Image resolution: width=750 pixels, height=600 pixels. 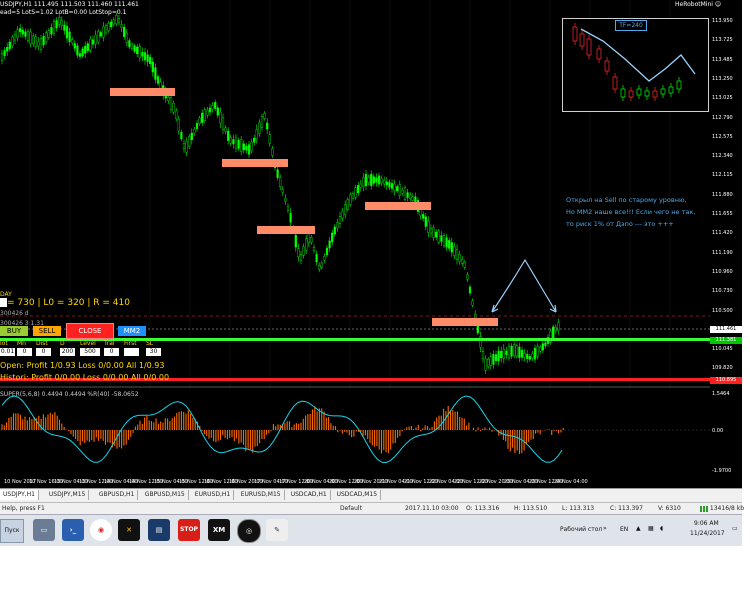 What do you see at coordinates (159, 530) in the screenshot?
I see `terminal-app-icon: ▤` at bounding box center [159, 530].